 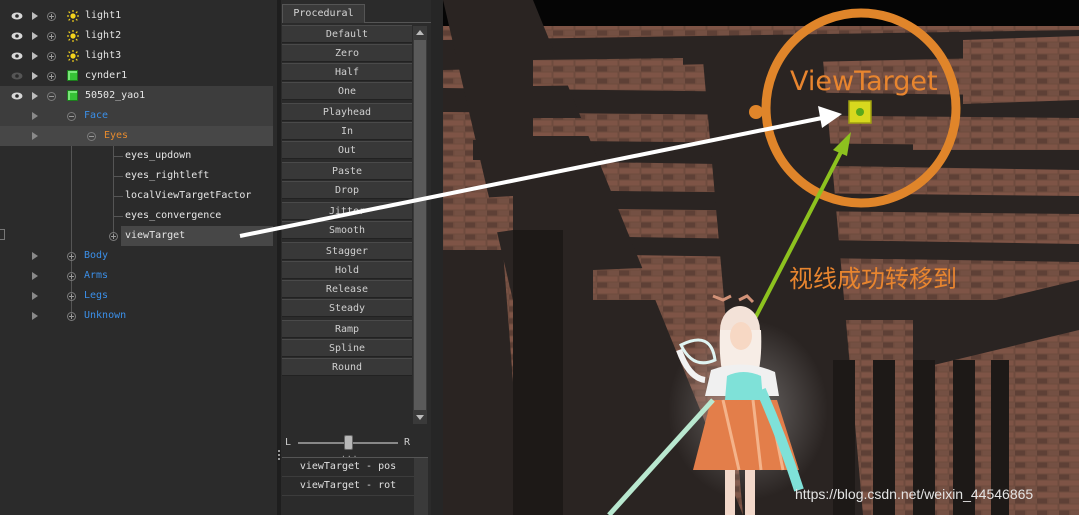 What do you see at coordinates (347, 230) in the screenshot?
I see `smooth-button: Smooth` at bounding box center [347, 230].